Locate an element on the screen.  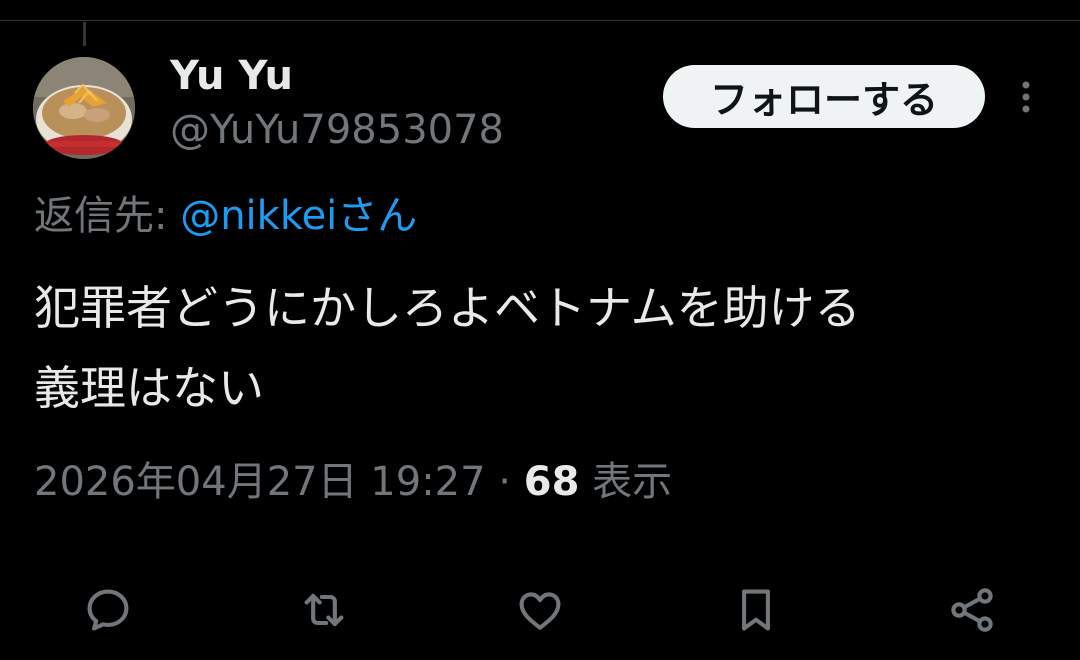
views-label: 表示 is located at coordinates (626, 482).